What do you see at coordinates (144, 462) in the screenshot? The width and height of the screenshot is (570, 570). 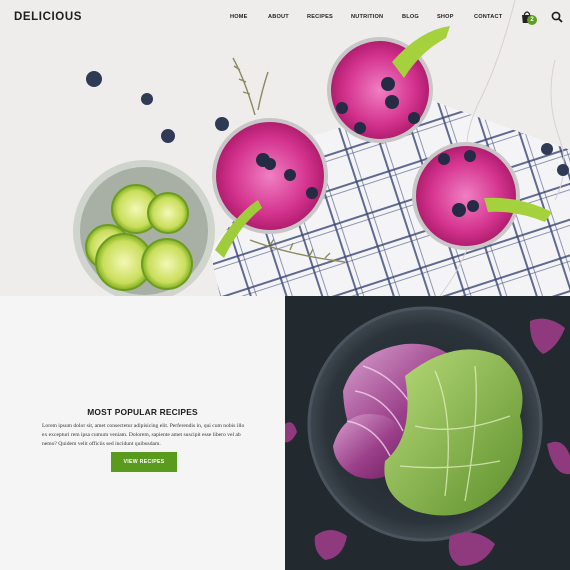 I see `view-recipes-button: VIEW RECIPES` at bounding box center [144, 462].